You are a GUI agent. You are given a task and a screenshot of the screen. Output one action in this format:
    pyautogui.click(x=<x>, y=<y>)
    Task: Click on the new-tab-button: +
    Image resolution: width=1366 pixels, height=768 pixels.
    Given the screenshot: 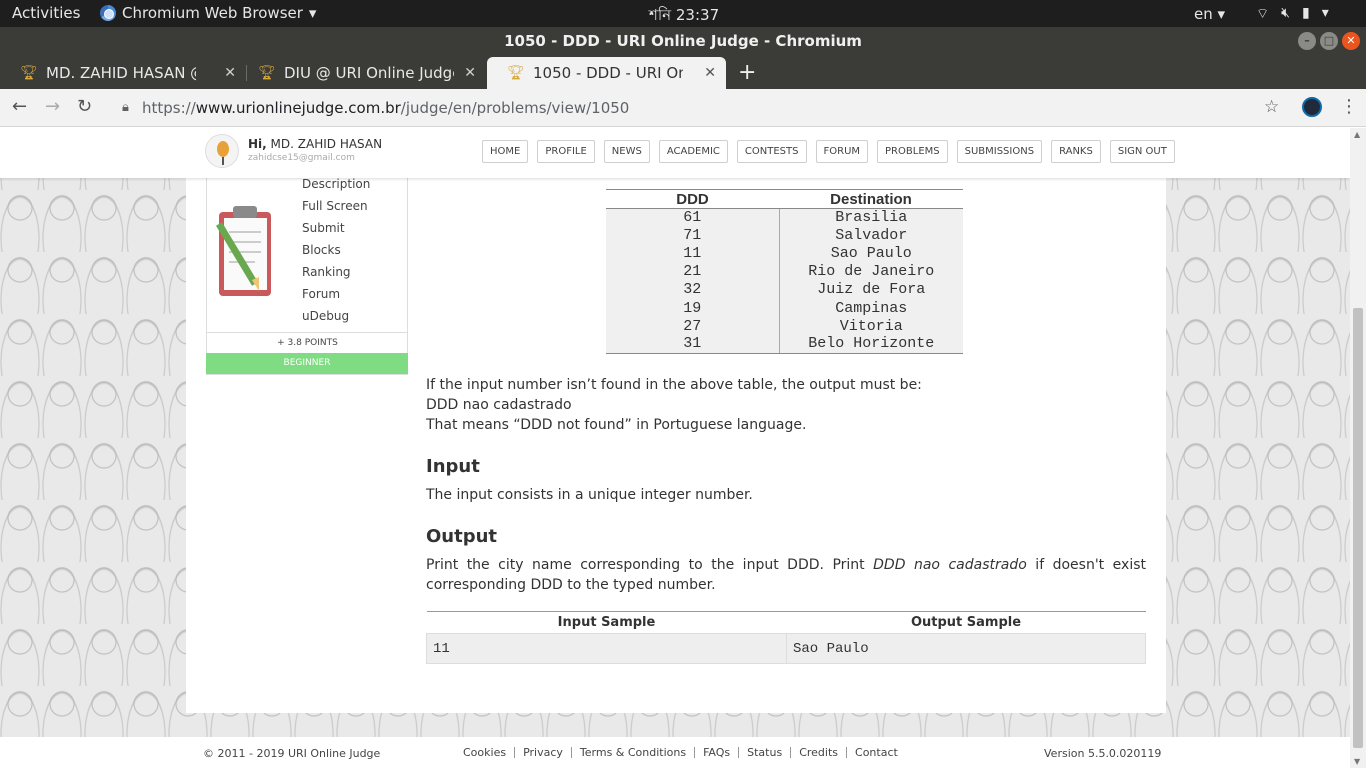 What is the action you would take?
    pyautogui.click(x=747, y=72)
    